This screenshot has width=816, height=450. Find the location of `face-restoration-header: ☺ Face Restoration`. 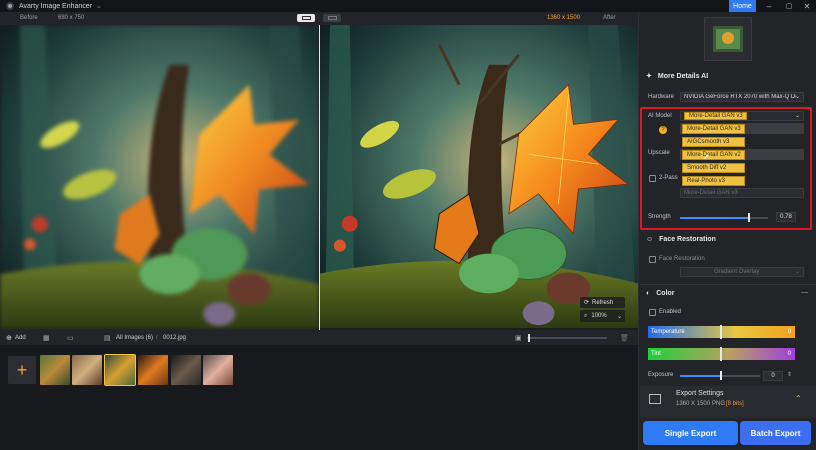

face-restoration-header: ☺ Face Restoration is located at coordinates (681, 239).